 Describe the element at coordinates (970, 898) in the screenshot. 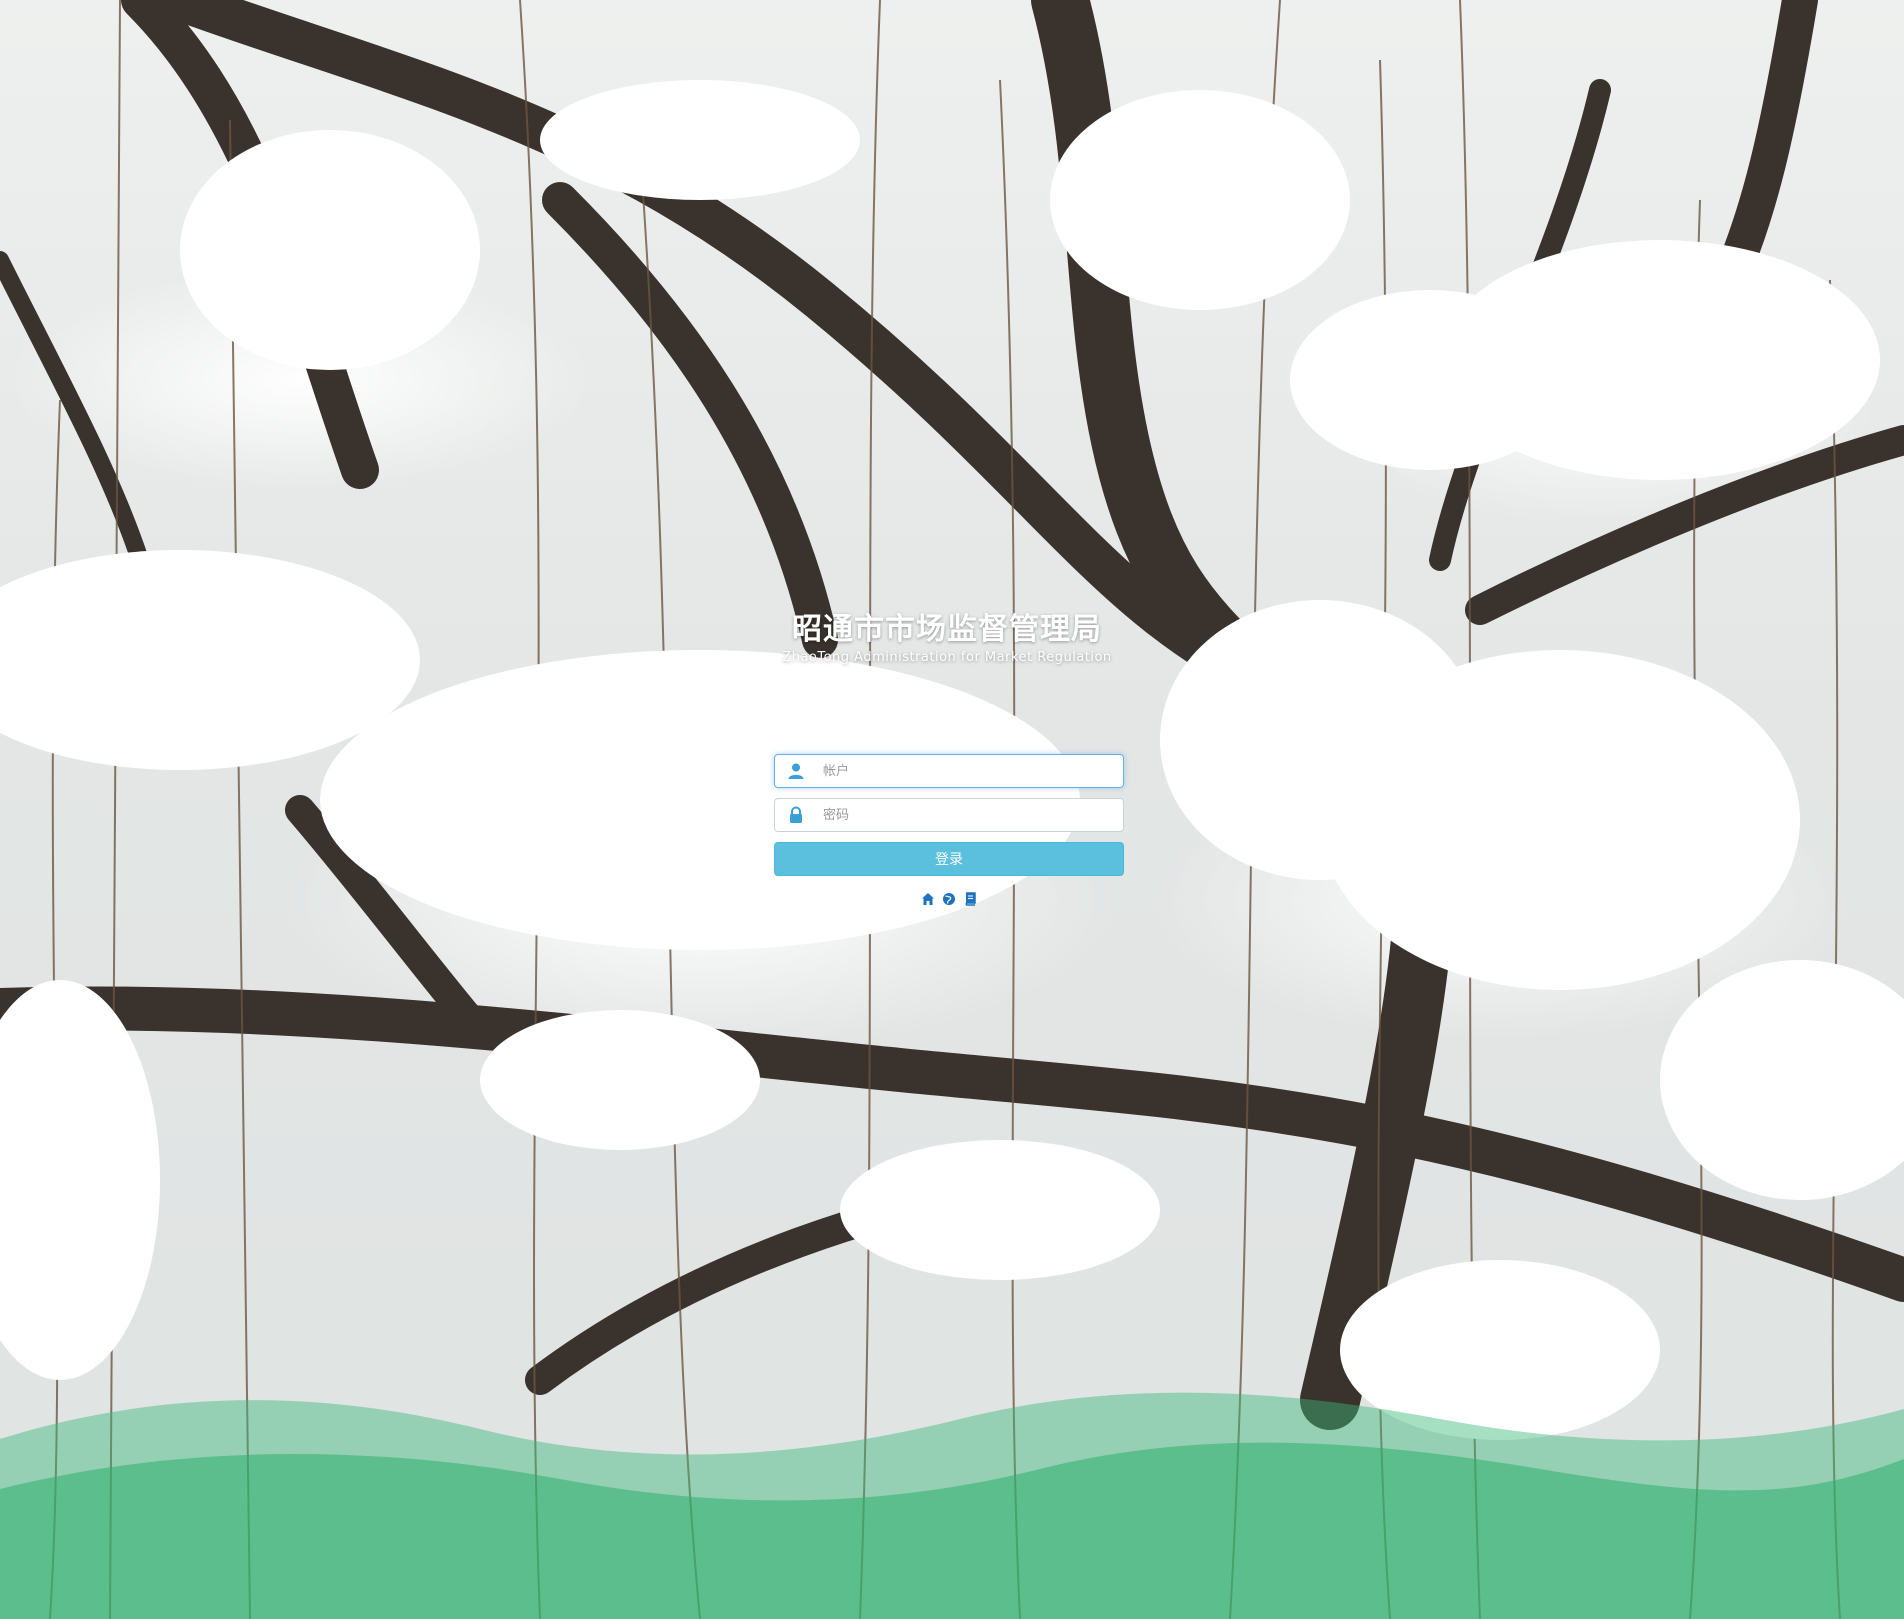

I see `book-icon` at that location.